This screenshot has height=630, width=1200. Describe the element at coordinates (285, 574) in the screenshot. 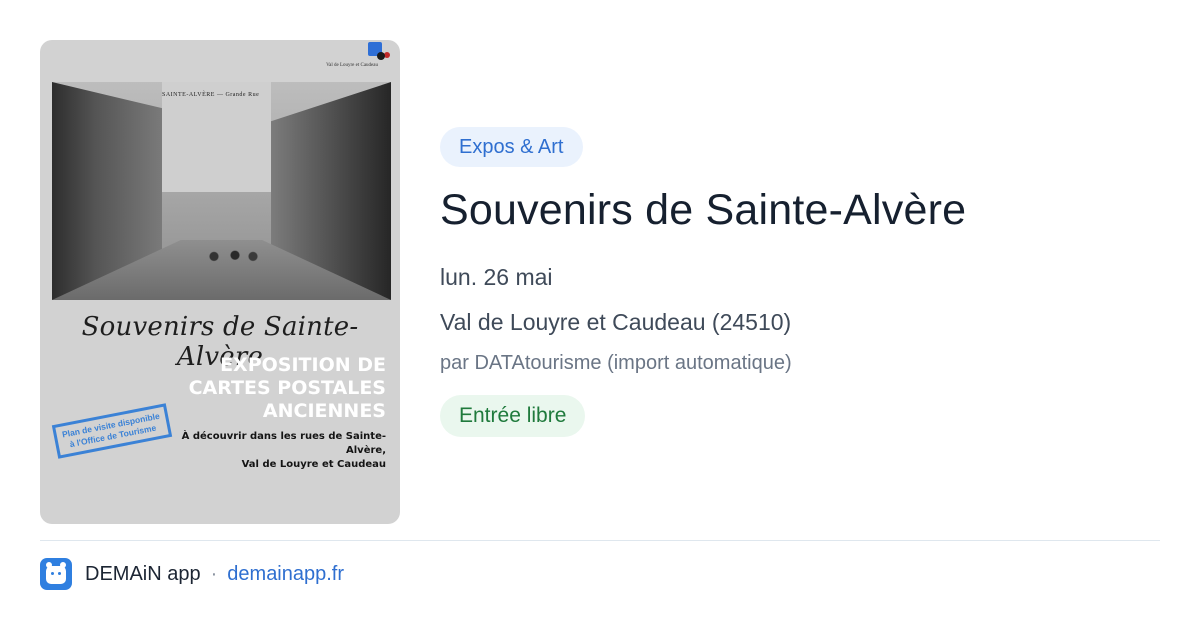

I see `app-url-link: demainapp.fr` at that location.